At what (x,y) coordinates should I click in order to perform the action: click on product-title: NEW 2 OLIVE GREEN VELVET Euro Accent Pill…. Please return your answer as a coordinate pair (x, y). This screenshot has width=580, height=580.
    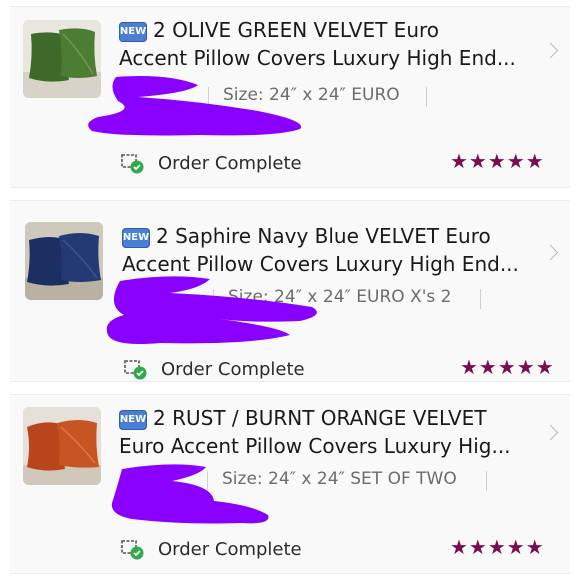
    Looking at the image, I should click on (317, 44).